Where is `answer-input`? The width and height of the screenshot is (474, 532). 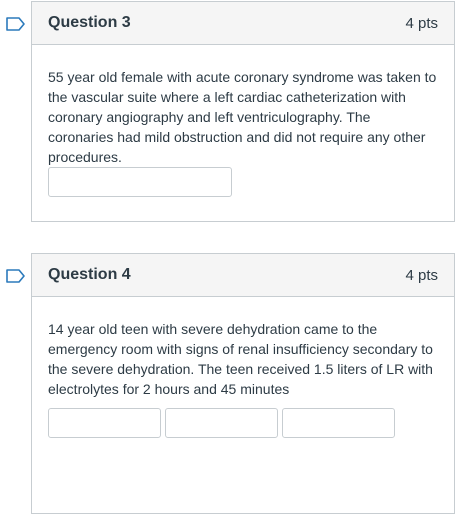
answer-input is located at coordinates (140, 182).